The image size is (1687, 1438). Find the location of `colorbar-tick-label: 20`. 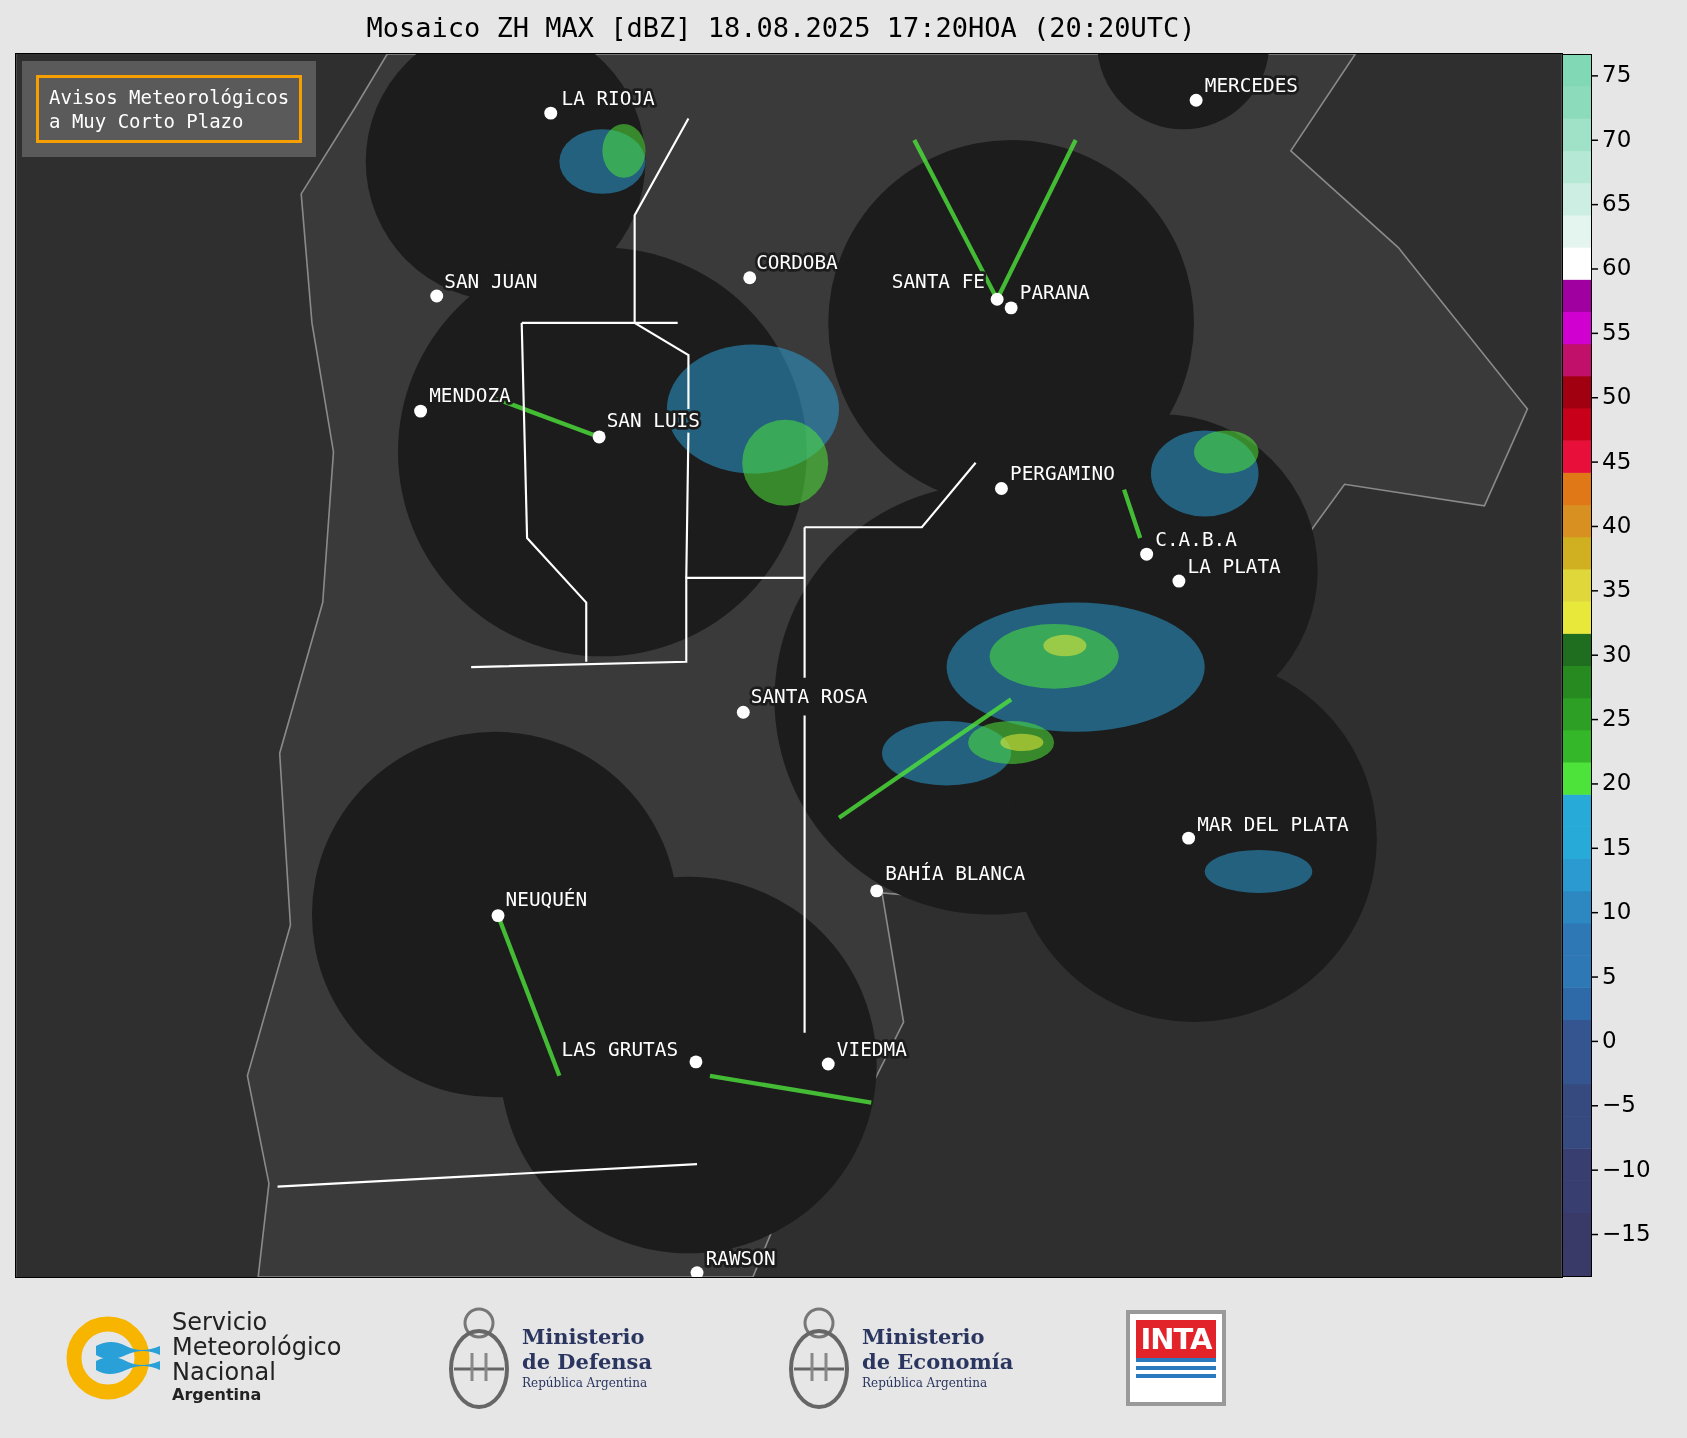

colorbar-tick-label: 20 is located at coordinates (1617, 782).